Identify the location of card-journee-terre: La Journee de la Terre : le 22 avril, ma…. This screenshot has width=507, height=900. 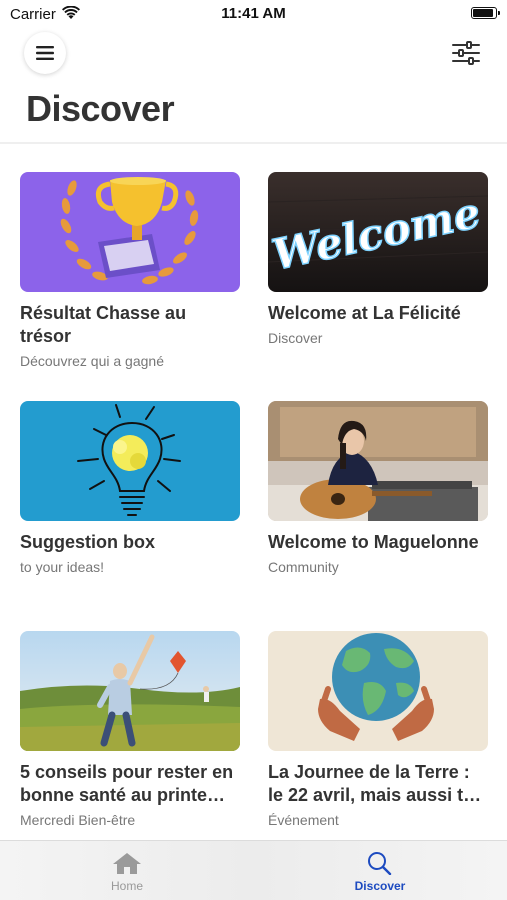
(378, 730).